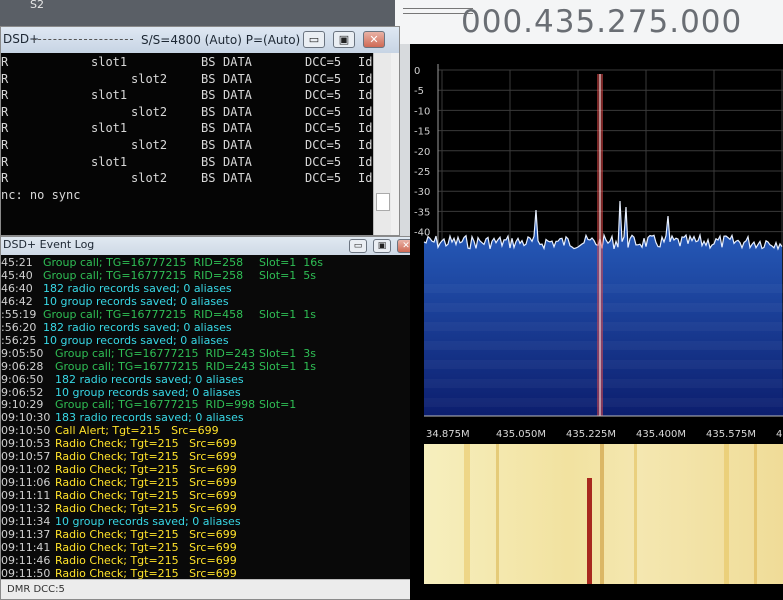 This screenshot has width=783, height=600. Describe the element at coordinates (382, 246) in the screenshot. I see `event-log-maximize-button: ▣` at that location.